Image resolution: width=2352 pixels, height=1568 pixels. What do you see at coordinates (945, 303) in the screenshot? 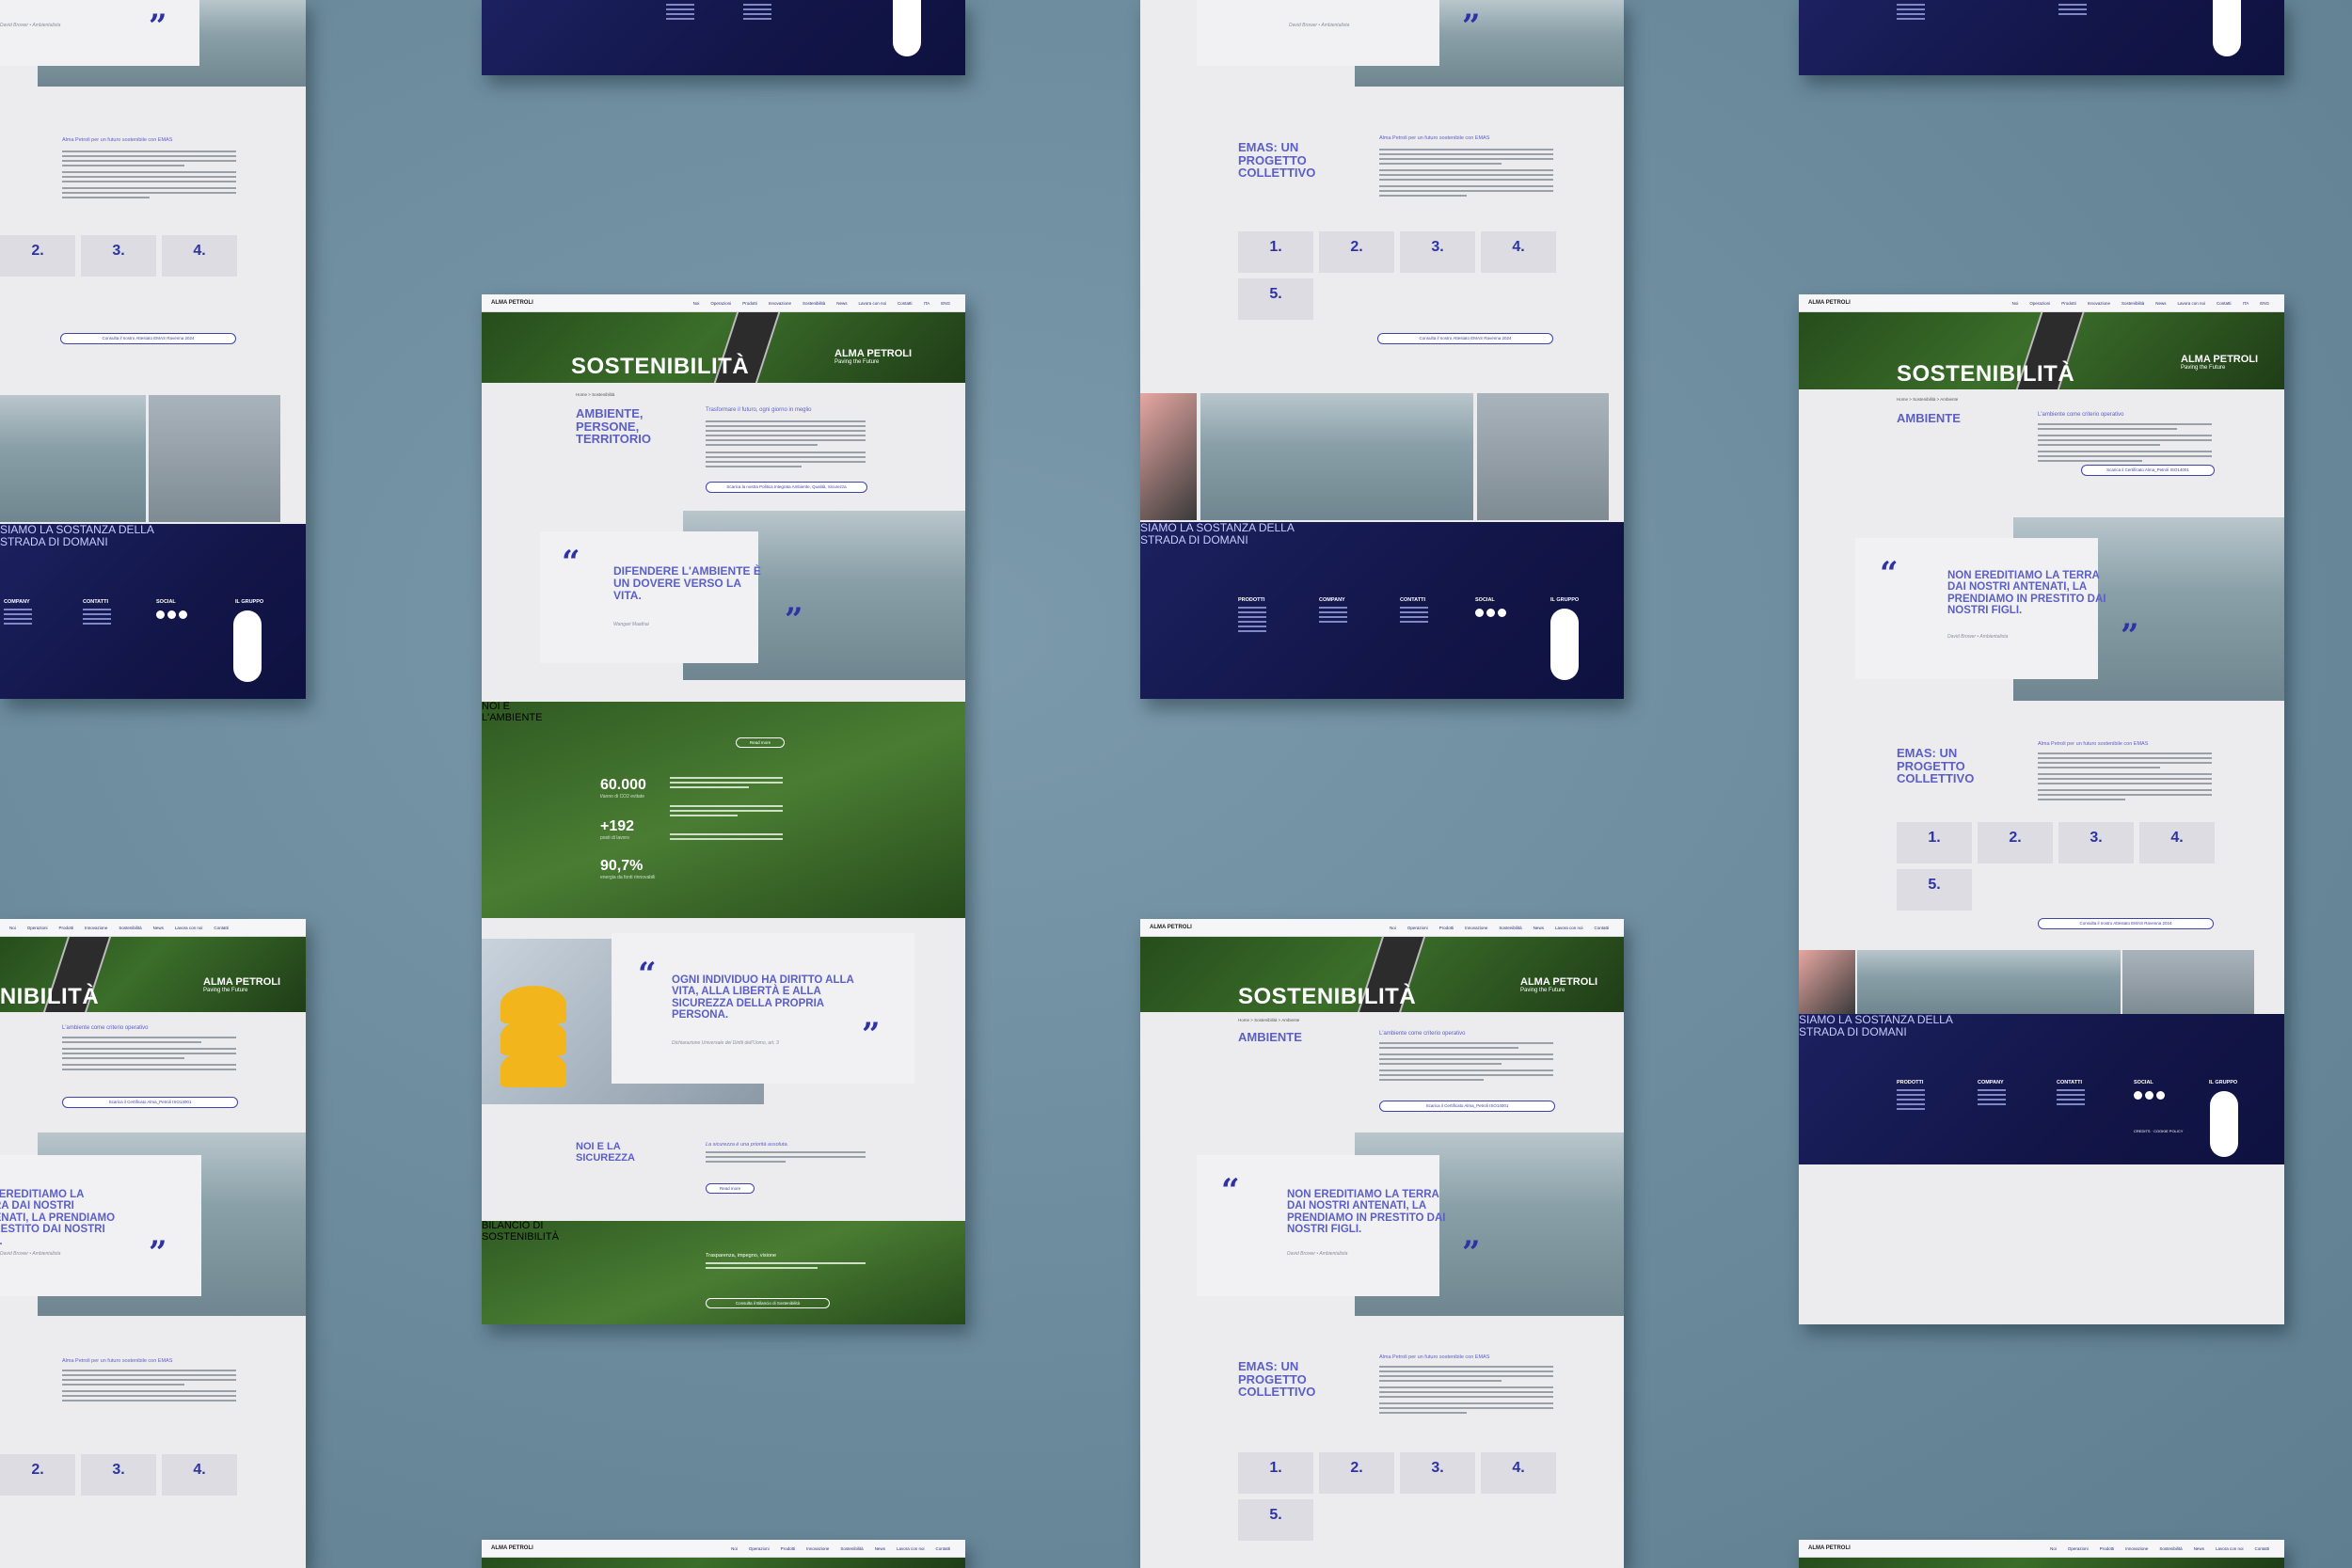
I see `lang-eng: ENG` at bounding box center [945, 303].